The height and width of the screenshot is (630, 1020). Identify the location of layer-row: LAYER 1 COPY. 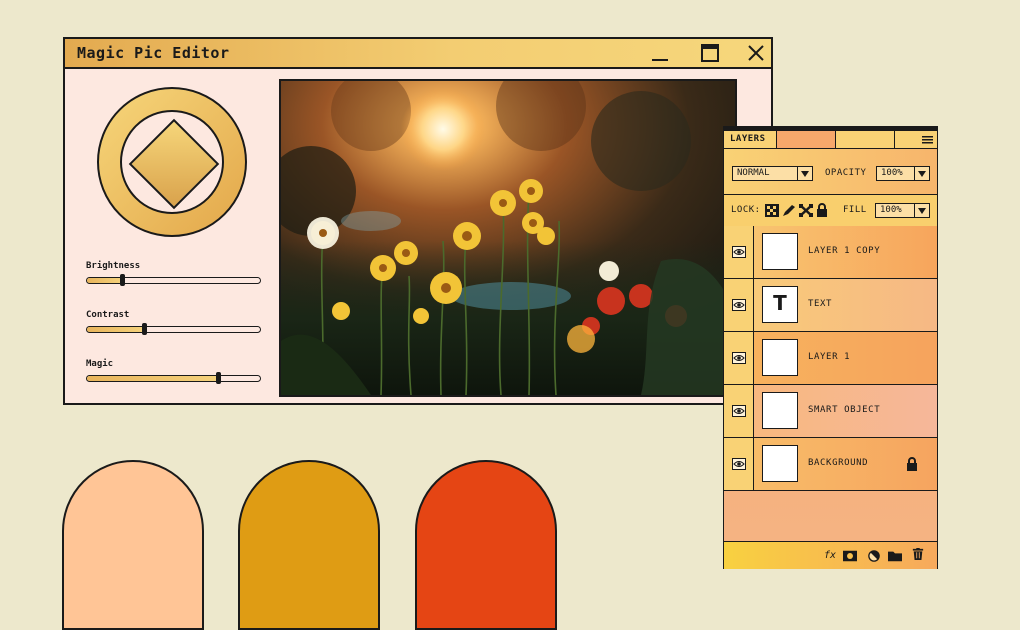
(830, 252).